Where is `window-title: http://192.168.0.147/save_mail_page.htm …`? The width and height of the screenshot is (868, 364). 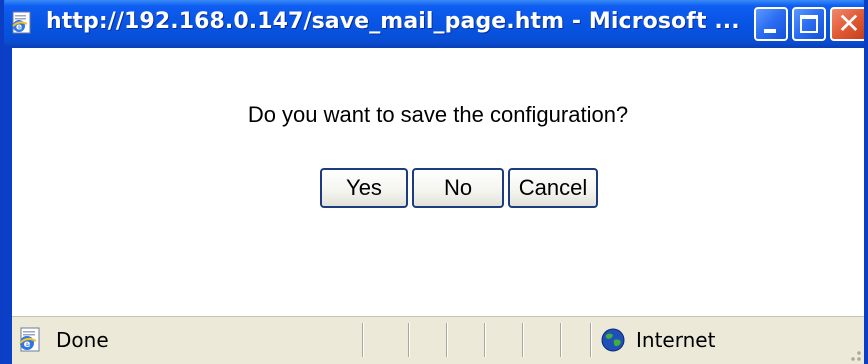 window-title: http://192.168.0.147/save_mail_page.htm … is located at coordinates (393, 21).